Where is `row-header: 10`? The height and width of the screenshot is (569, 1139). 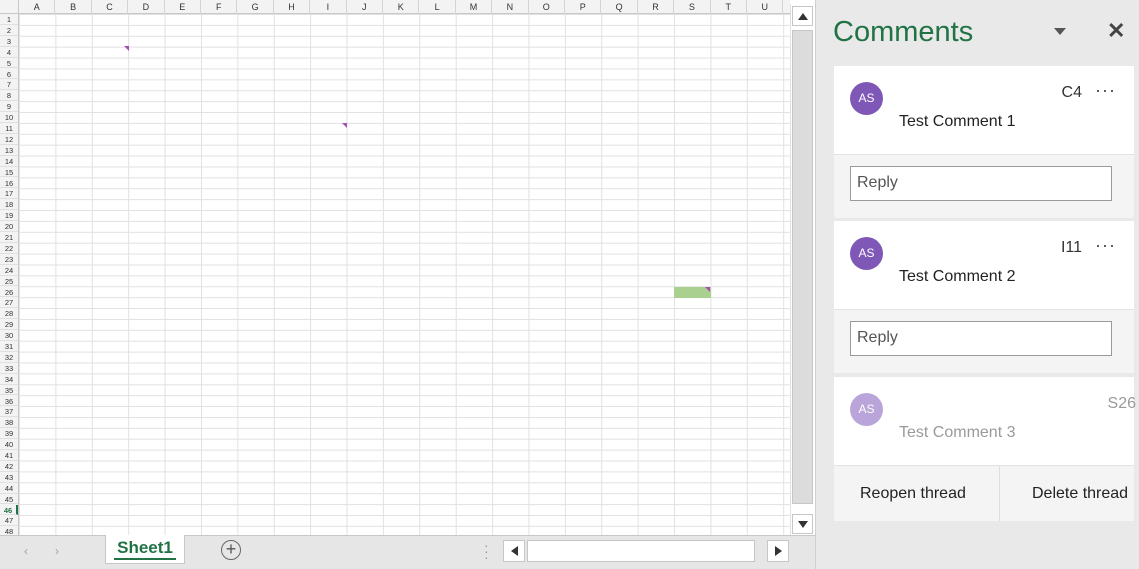
row-header: 10 is located at coordinates (9, 117).